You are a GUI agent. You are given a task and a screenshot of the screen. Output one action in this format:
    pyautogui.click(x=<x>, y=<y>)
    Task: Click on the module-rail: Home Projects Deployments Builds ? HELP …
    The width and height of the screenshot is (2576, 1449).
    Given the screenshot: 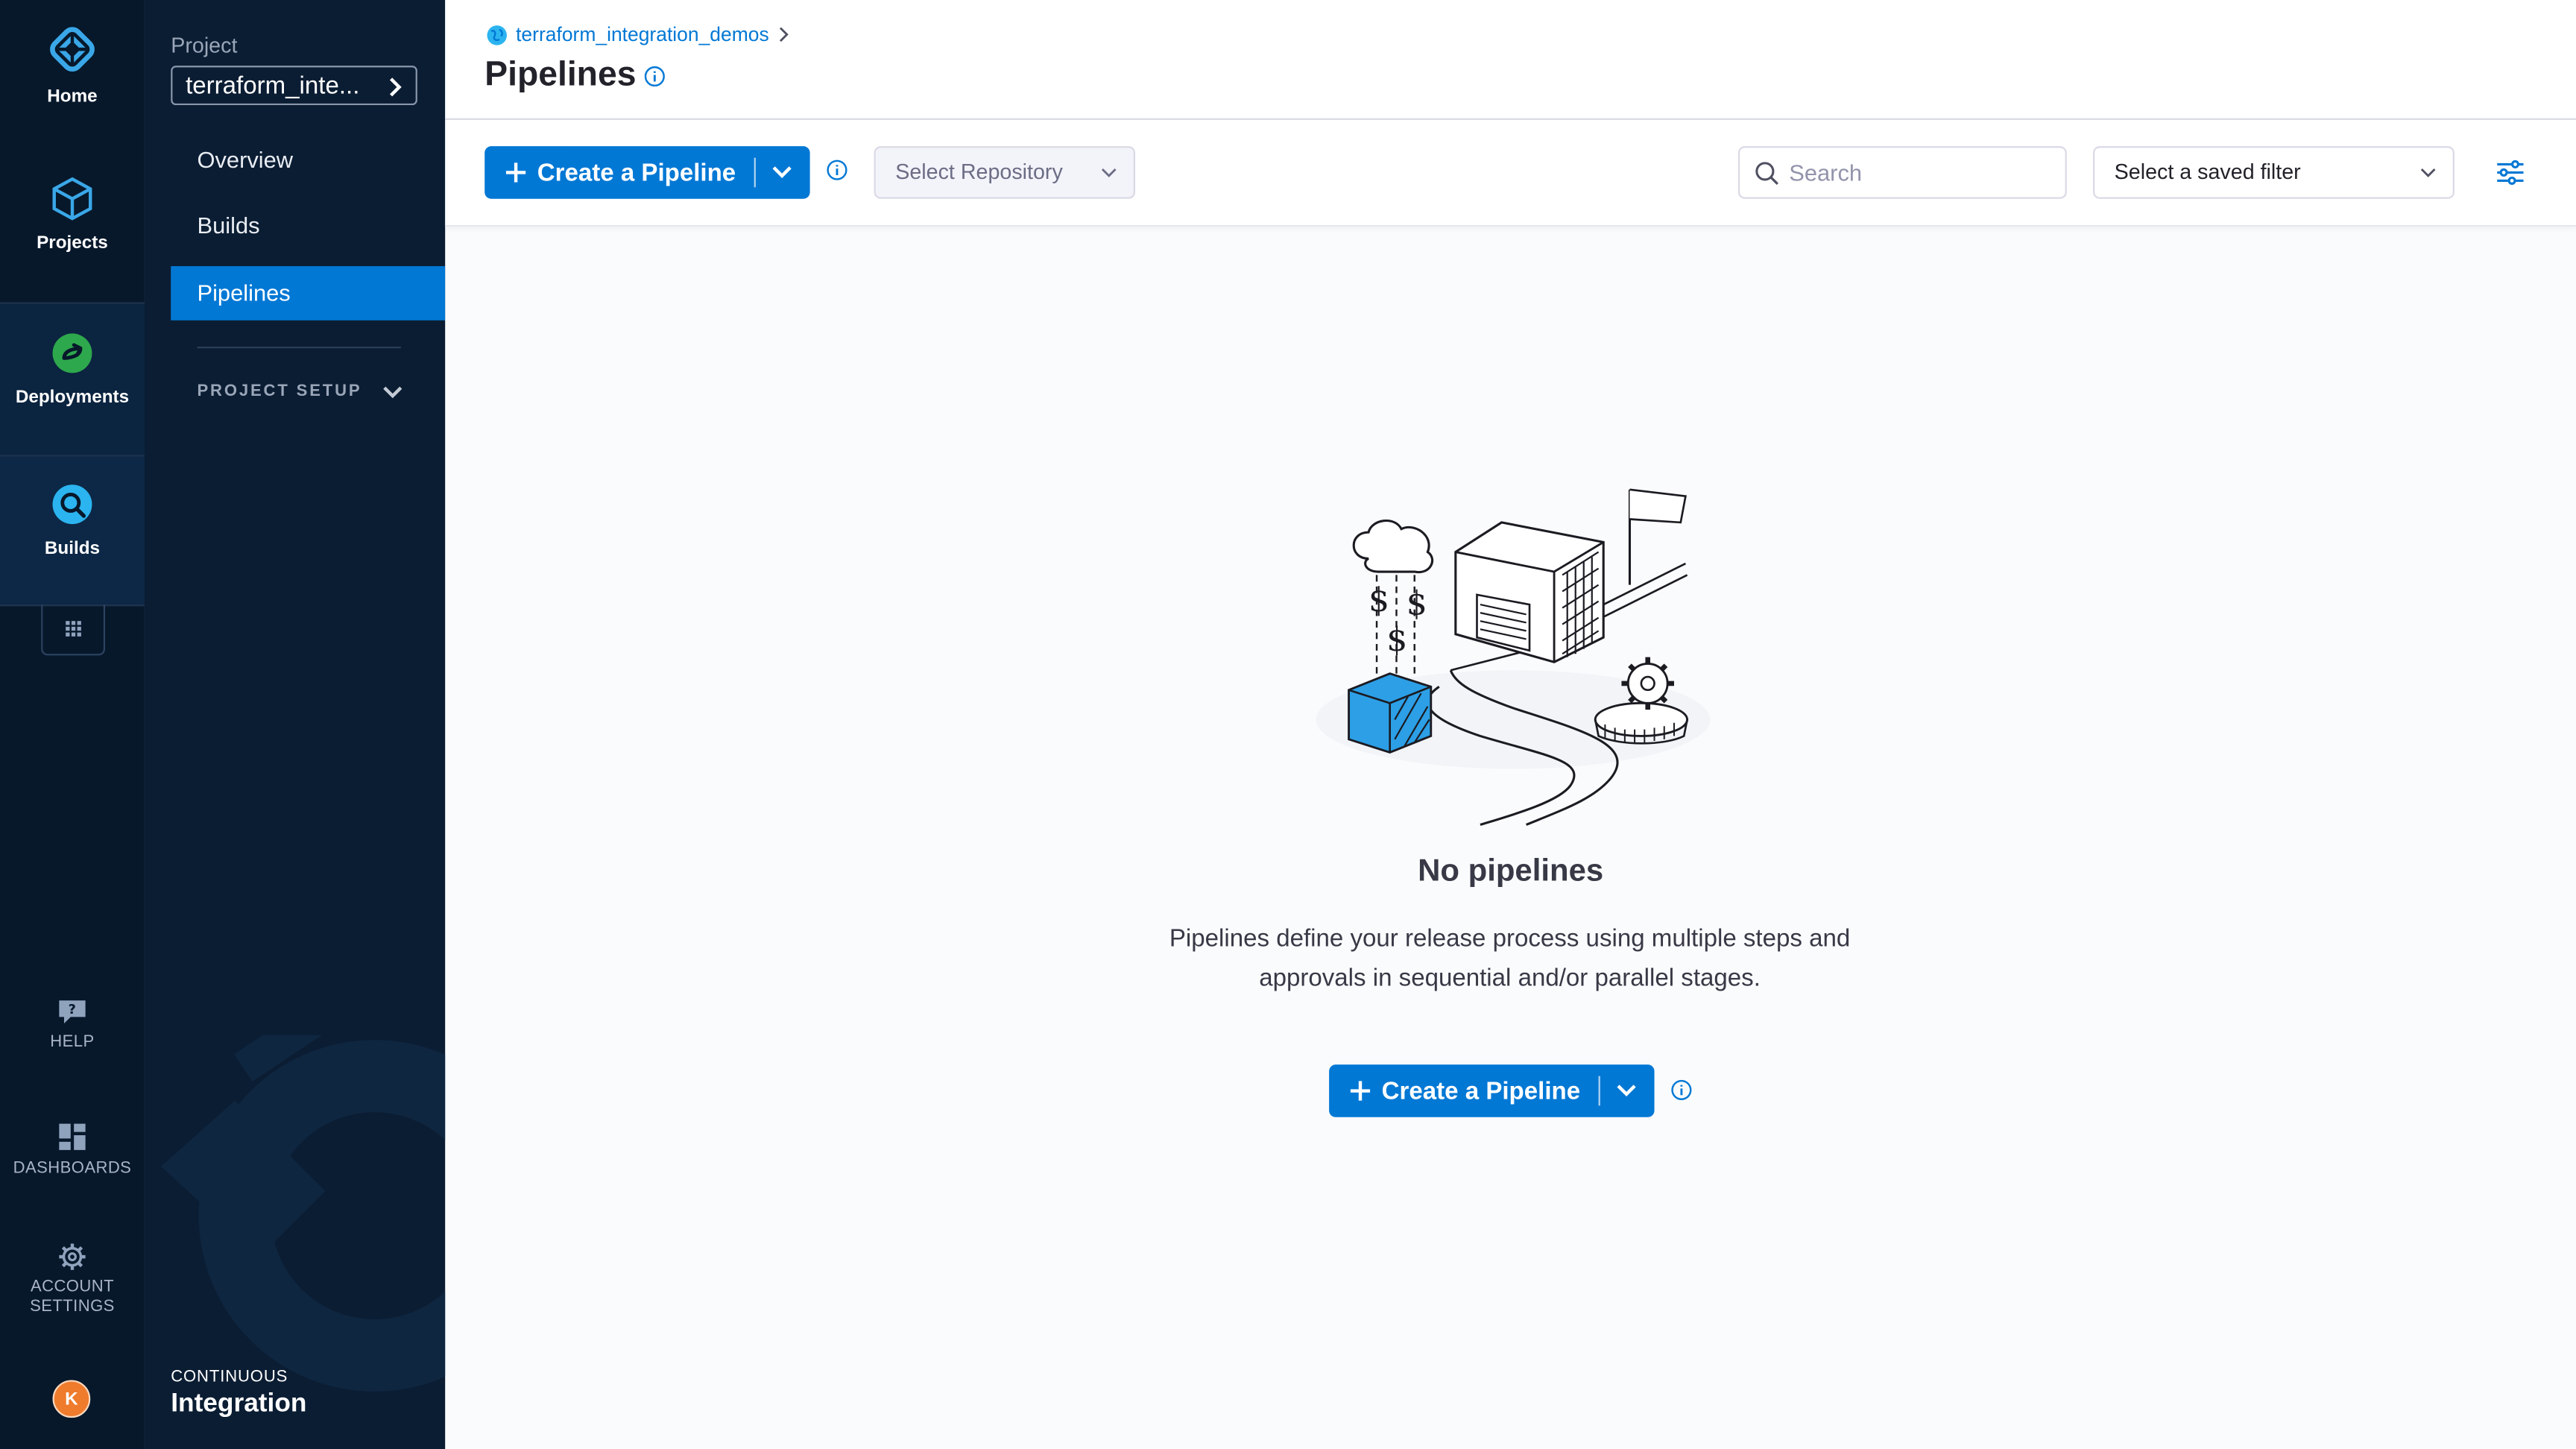 What is the action you would take?
    pyautogui.click(x=72, y=725)
    